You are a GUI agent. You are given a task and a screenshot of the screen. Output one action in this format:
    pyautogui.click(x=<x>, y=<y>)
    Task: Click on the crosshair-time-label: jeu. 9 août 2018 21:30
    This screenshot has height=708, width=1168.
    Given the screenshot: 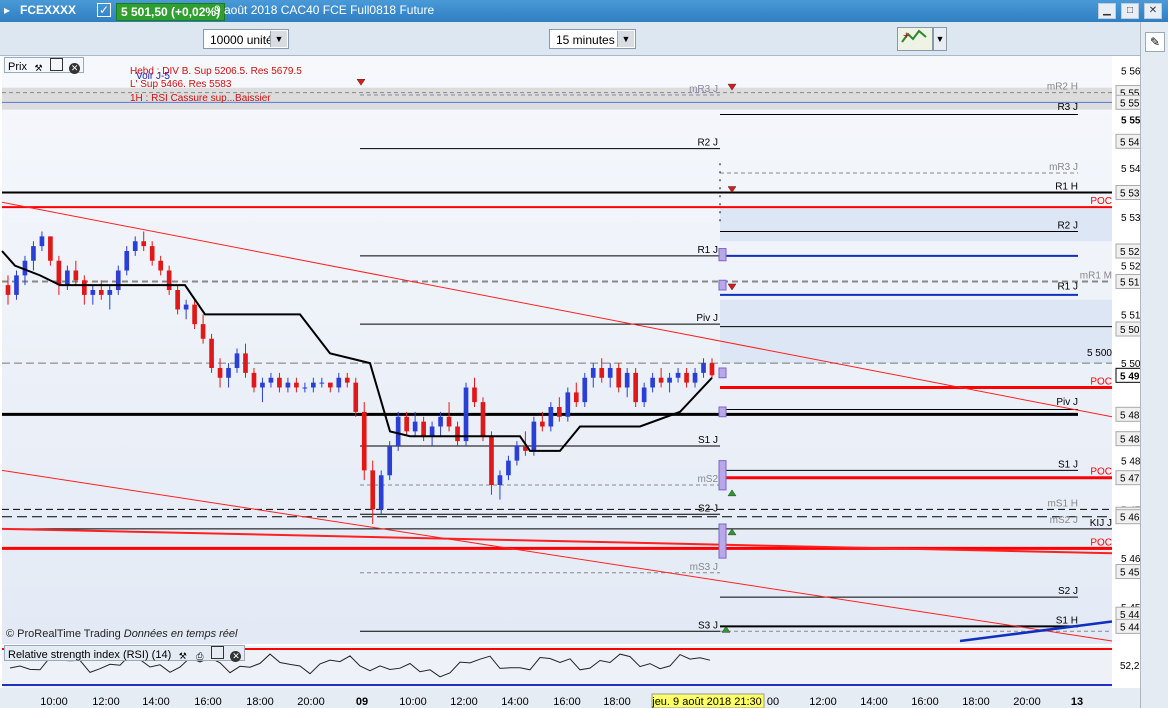 What is the action you would take?
    pyautogui.click(x=706, y=702)
    